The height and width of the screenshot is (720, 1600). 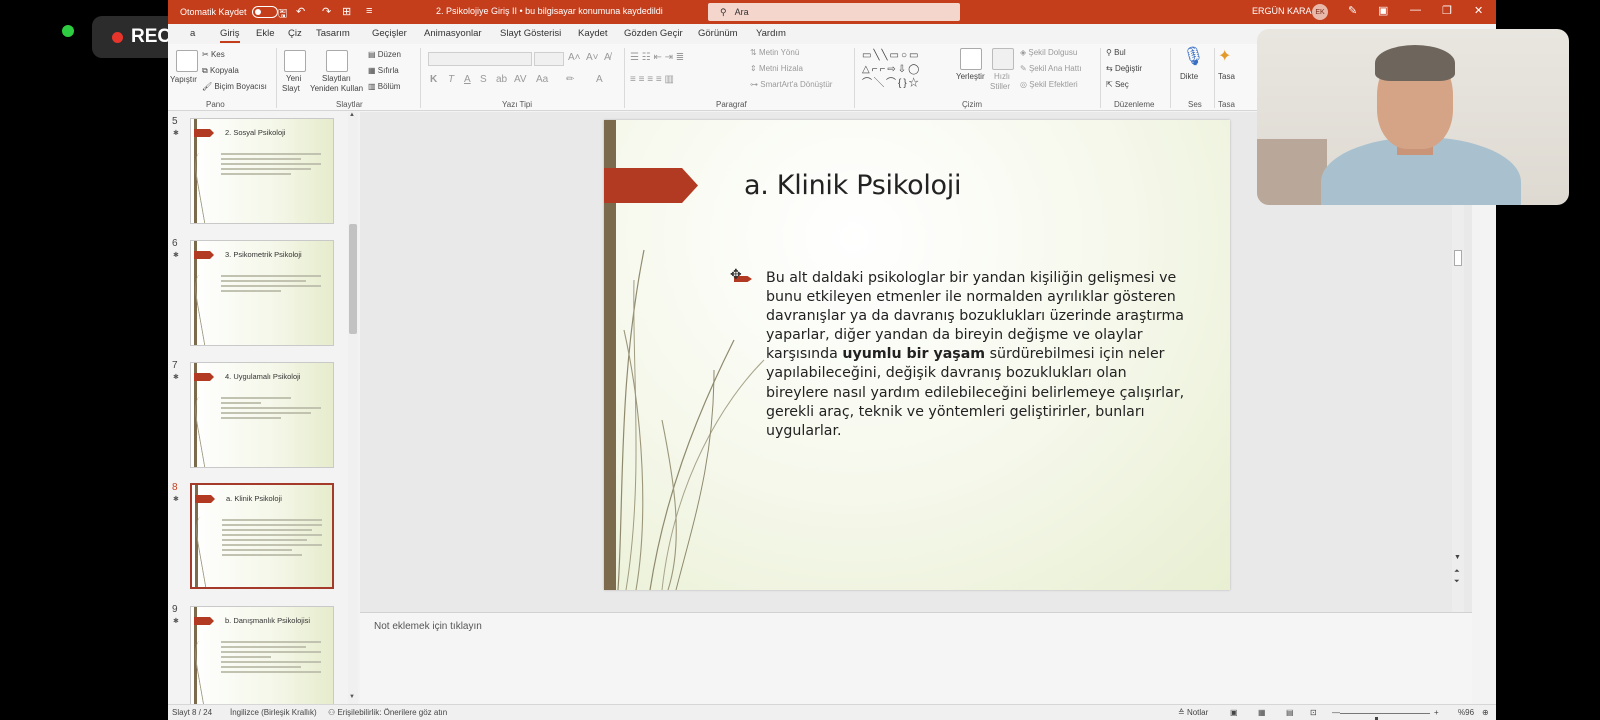 I want to click on tab-slideshow: Slayt Gösterisi, so click(x=530, y=33).